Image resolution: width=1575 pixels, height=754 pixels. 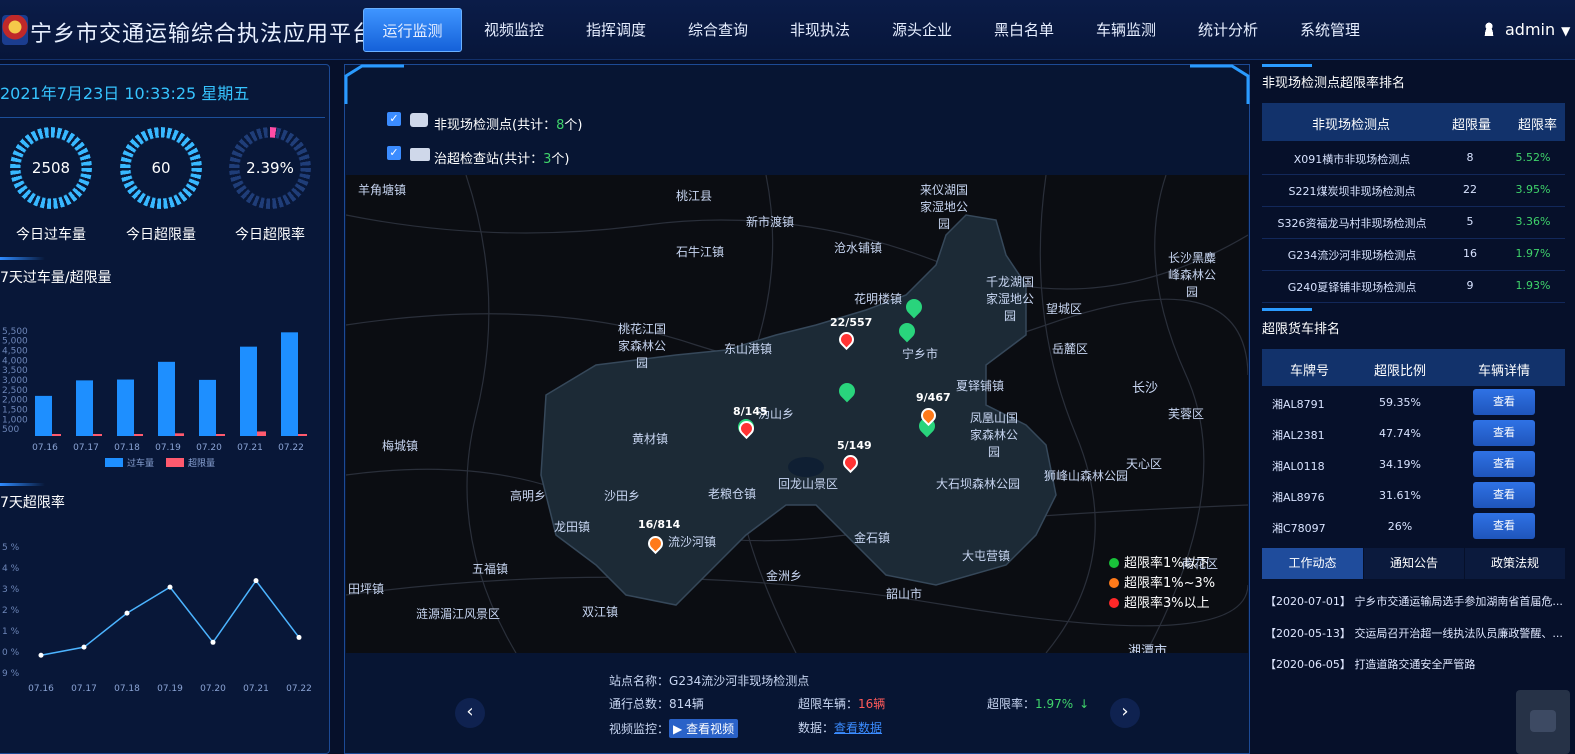 I want to click on rank-table-header: 非现场检测点 超限量 超限率, so click(x=1413, y=122).